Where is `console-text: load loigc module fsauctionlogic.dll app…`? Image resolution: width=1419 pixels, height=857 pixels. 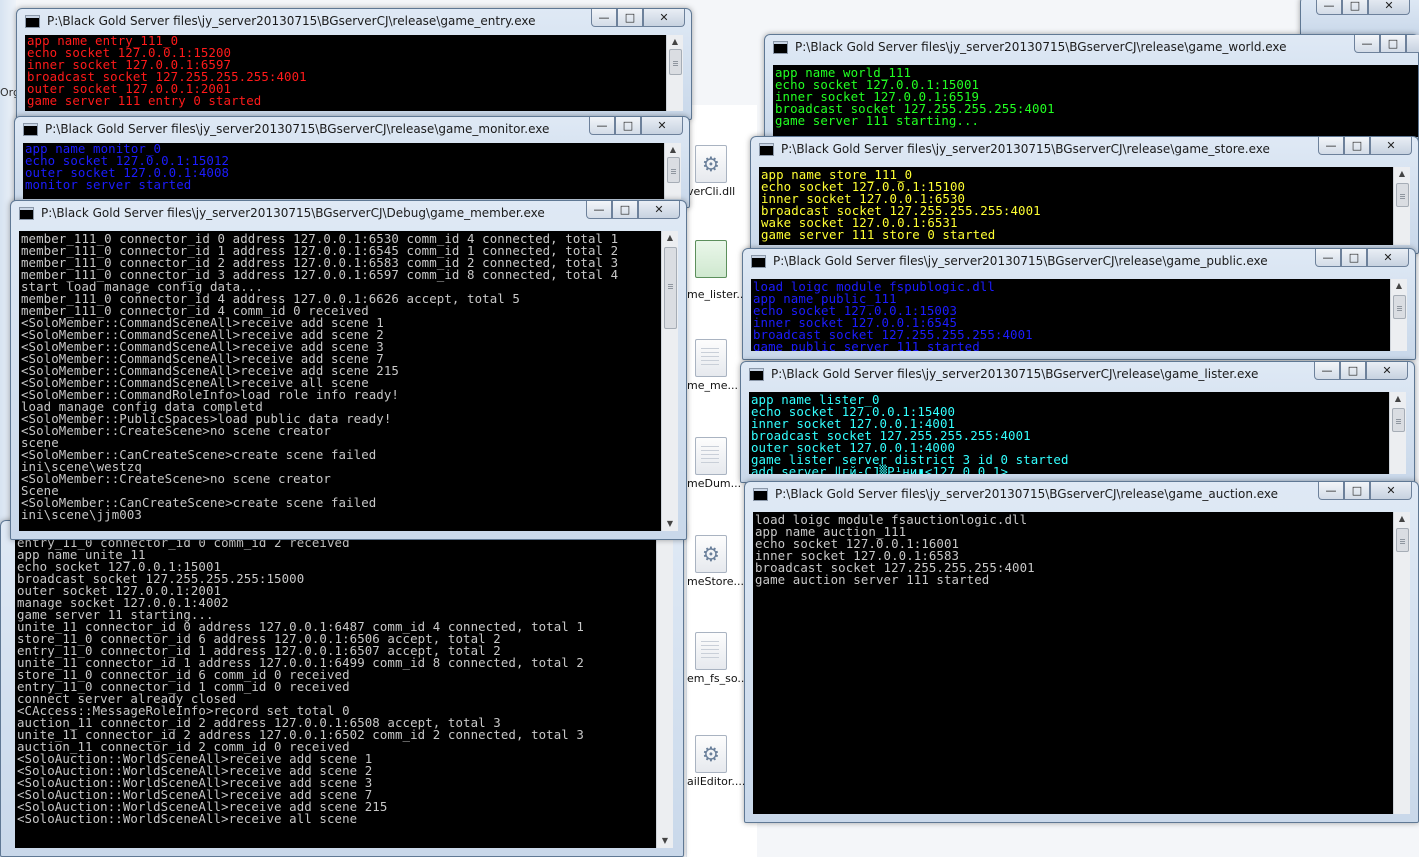
console-text: load loigc module fsauctionlogic.dll app… is located at coordinates (895, 550).